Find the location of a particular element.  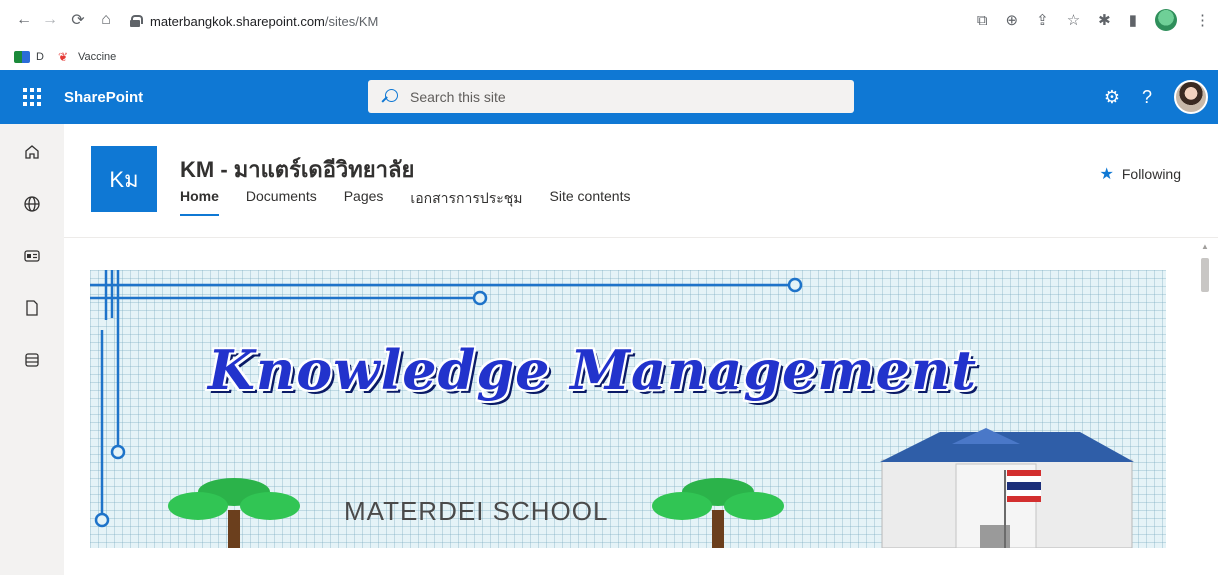

banner-subheading: MATERDEI SCHOOL is located at coordinates (476, 511).